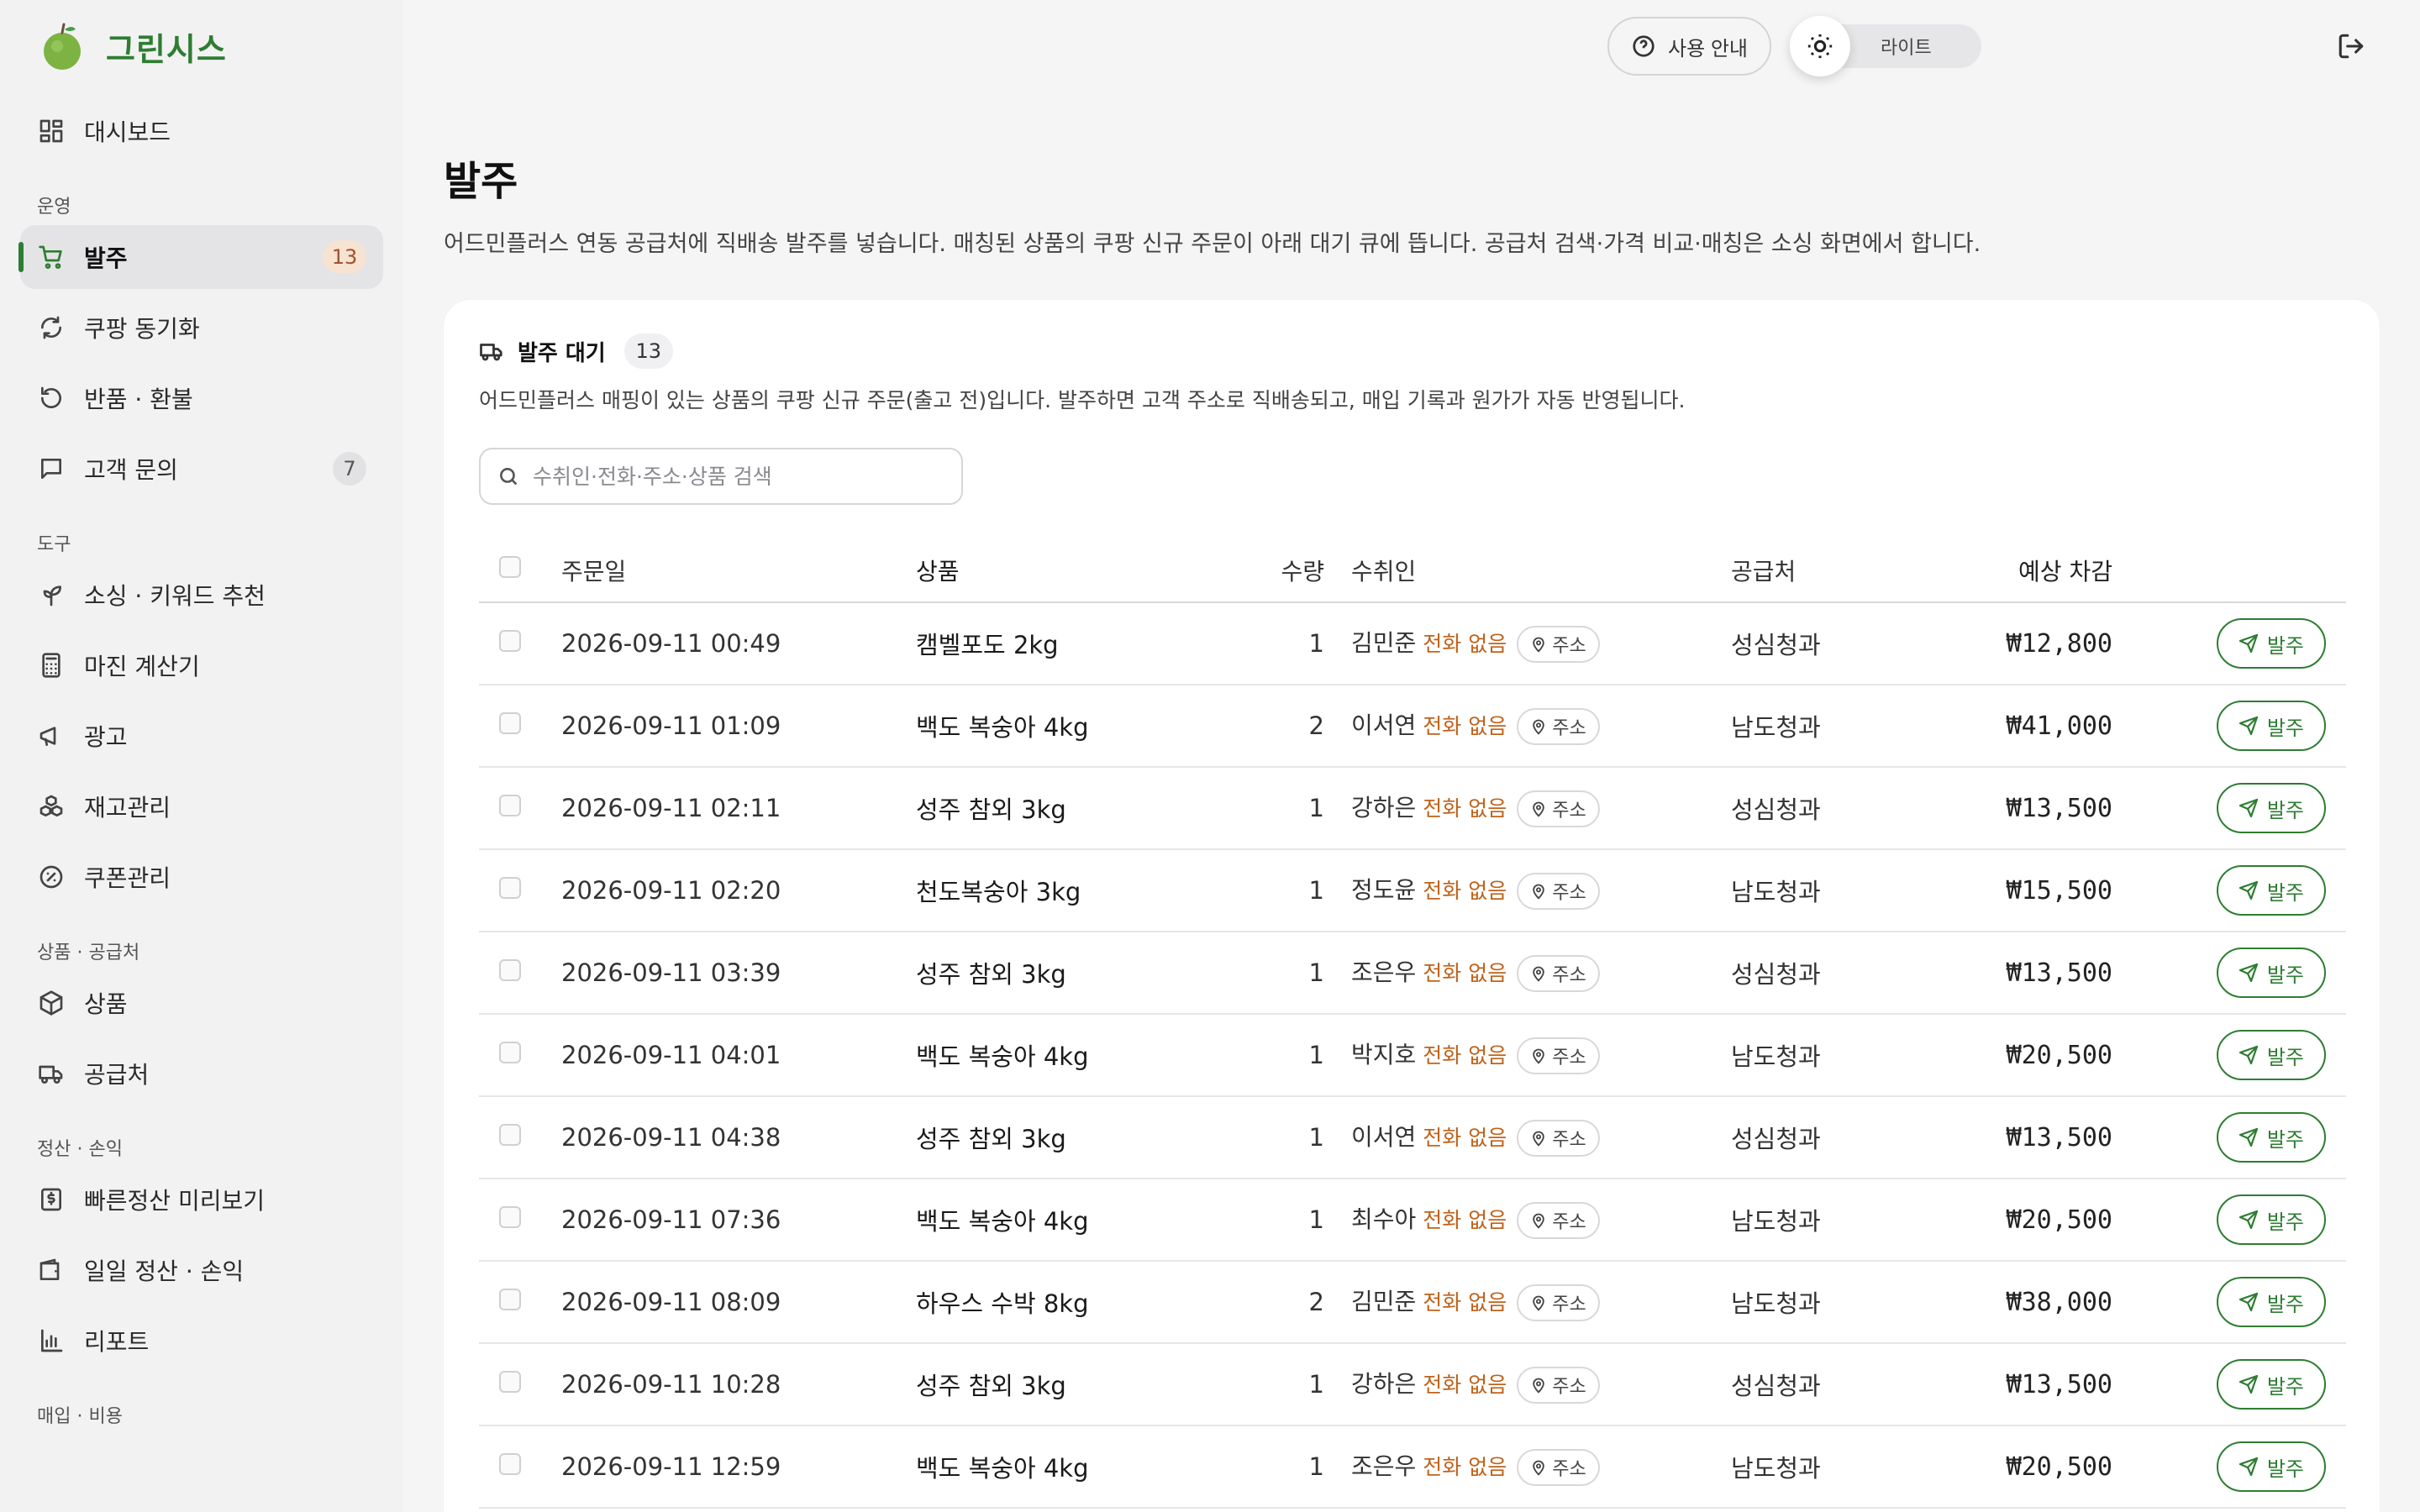 This screenshot has height=1512, width=2420. Describe the element at coordinates (1832, 570) in the screenshot. I see `col-supplier: 공급처` at that location.